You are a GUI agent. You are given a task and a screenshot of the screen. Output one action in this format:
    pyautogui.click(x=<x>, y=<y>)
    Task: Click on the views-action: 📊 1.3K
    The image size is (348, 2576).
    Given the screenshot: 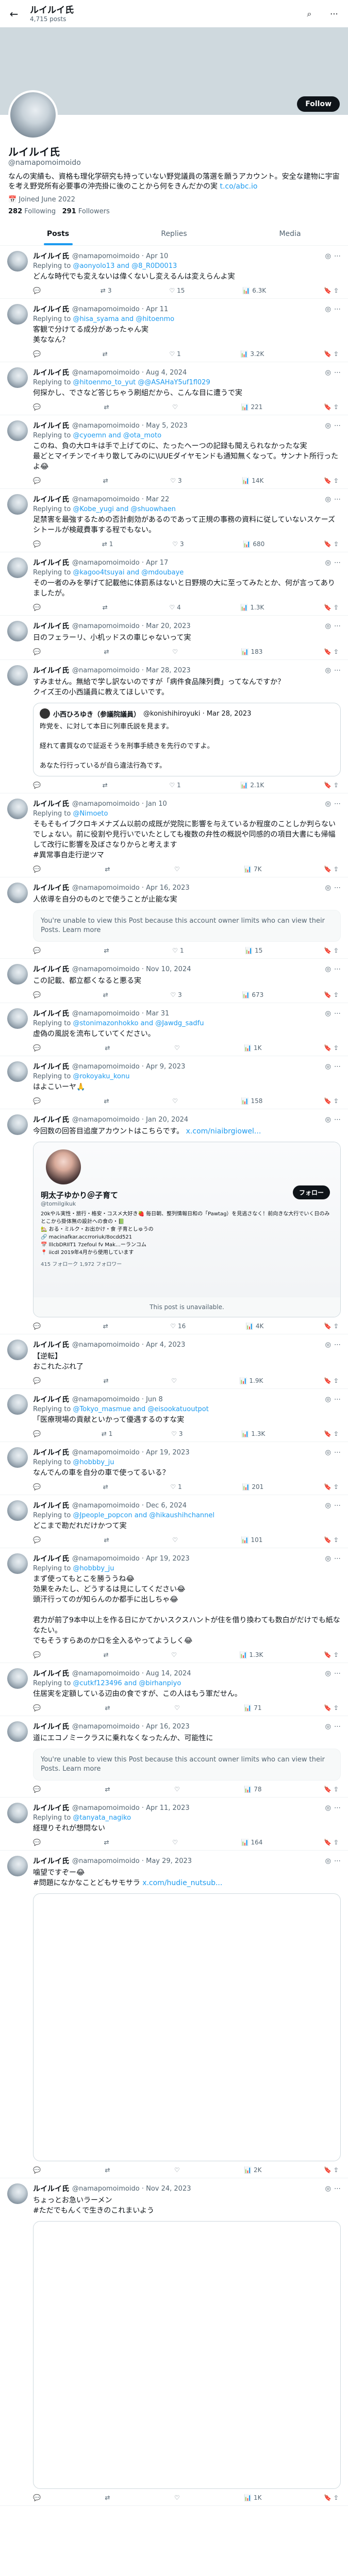 What is the action you would take?
    pyautogui.click(x=253, y=1433)
    